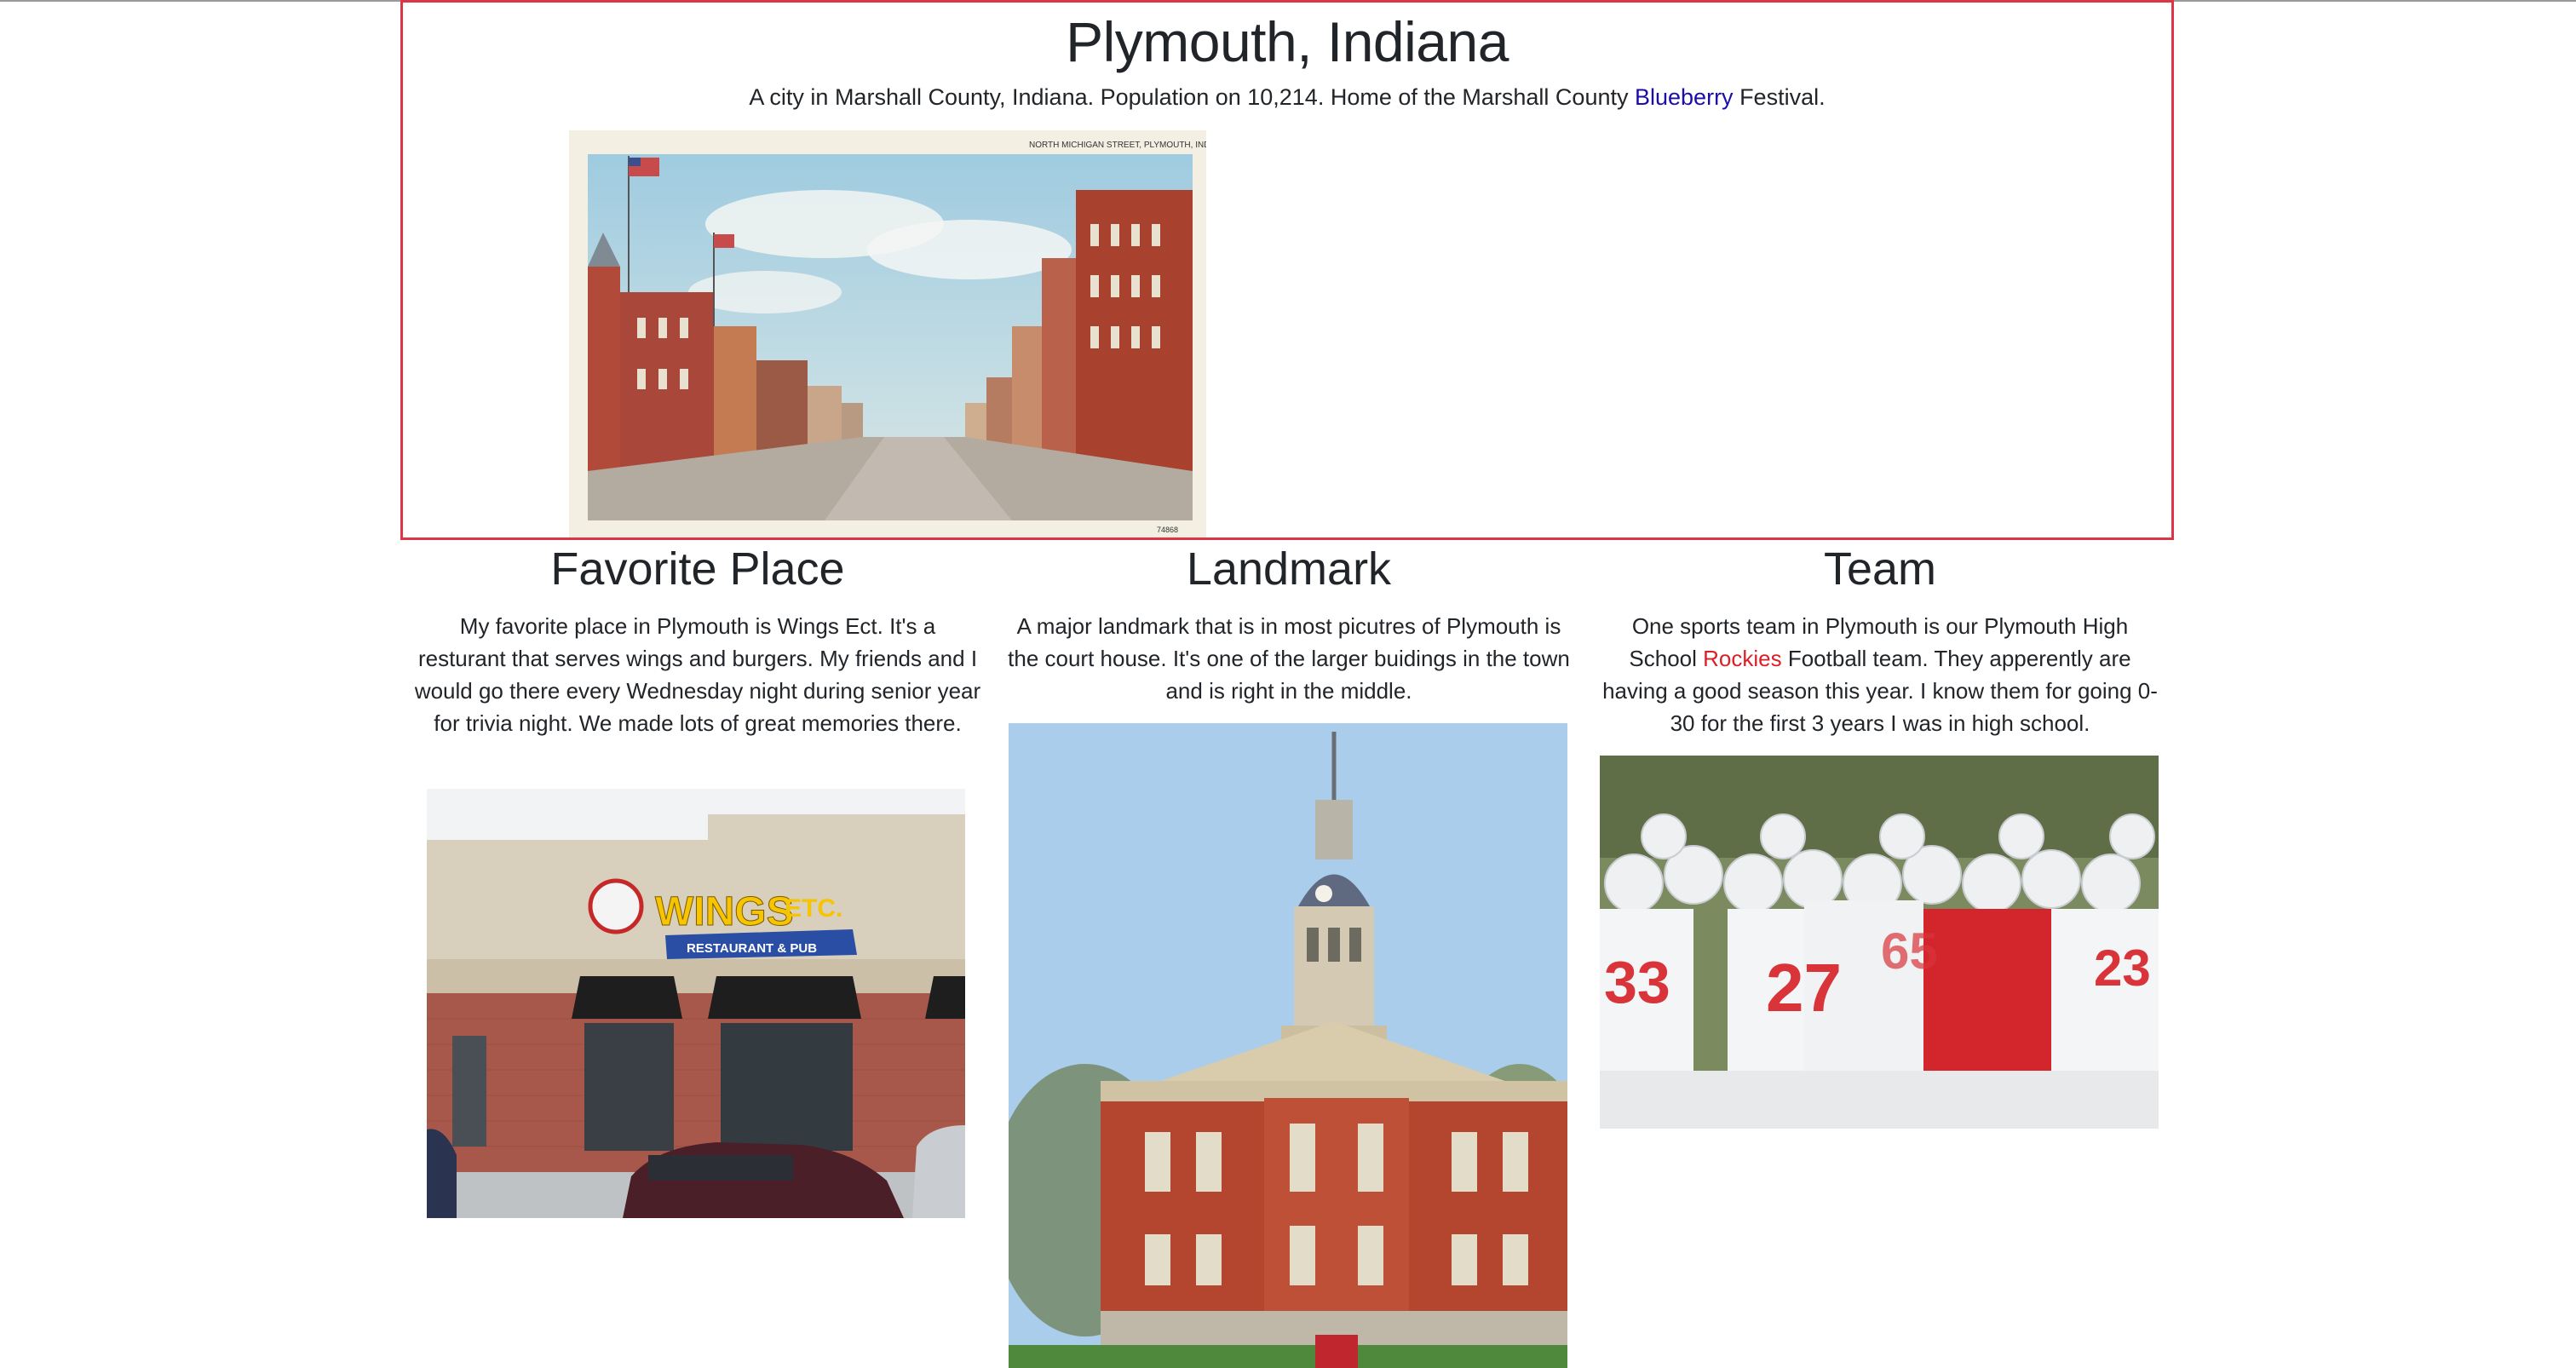  Describe the element at coordinates (1287, 41) in the screenshot. I see `page-title: Plymouth, Indiana` at that location.